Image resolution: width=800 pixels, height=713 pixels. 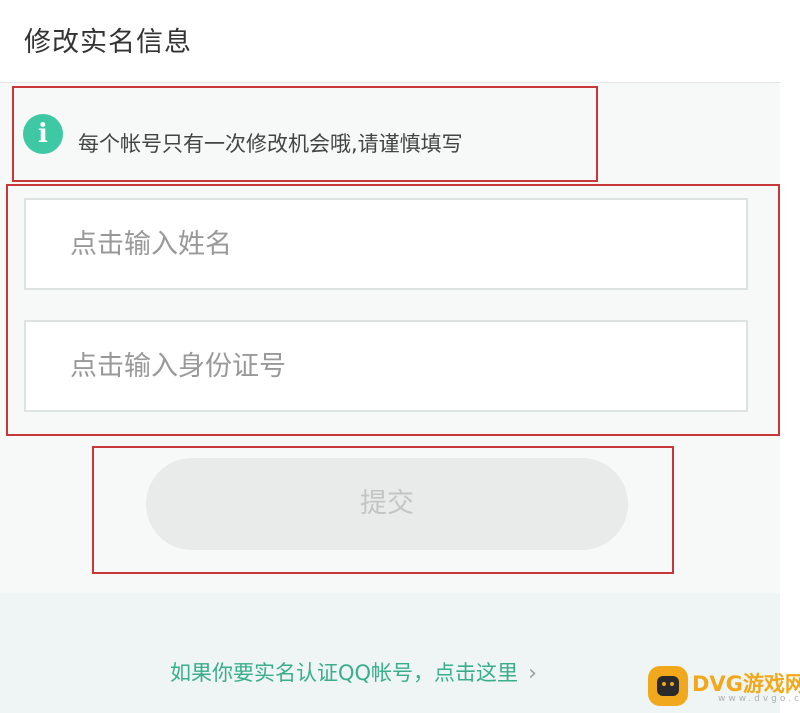 I want to click on gamepad-logo-icon, so click(x=668, y=686).